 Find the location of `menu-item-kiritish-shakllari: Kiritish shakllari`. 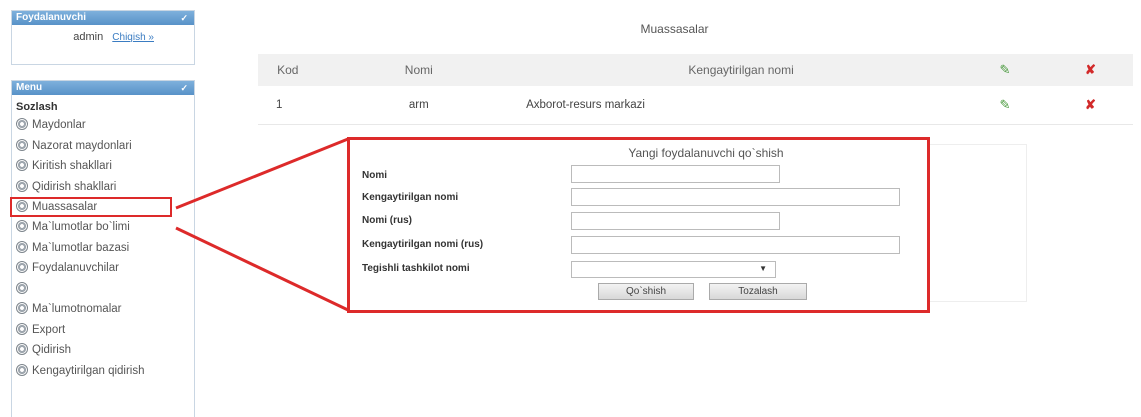

menu-item-kiritish-shakllari: Kiritish shakllari is located at coordinates (103, 166).